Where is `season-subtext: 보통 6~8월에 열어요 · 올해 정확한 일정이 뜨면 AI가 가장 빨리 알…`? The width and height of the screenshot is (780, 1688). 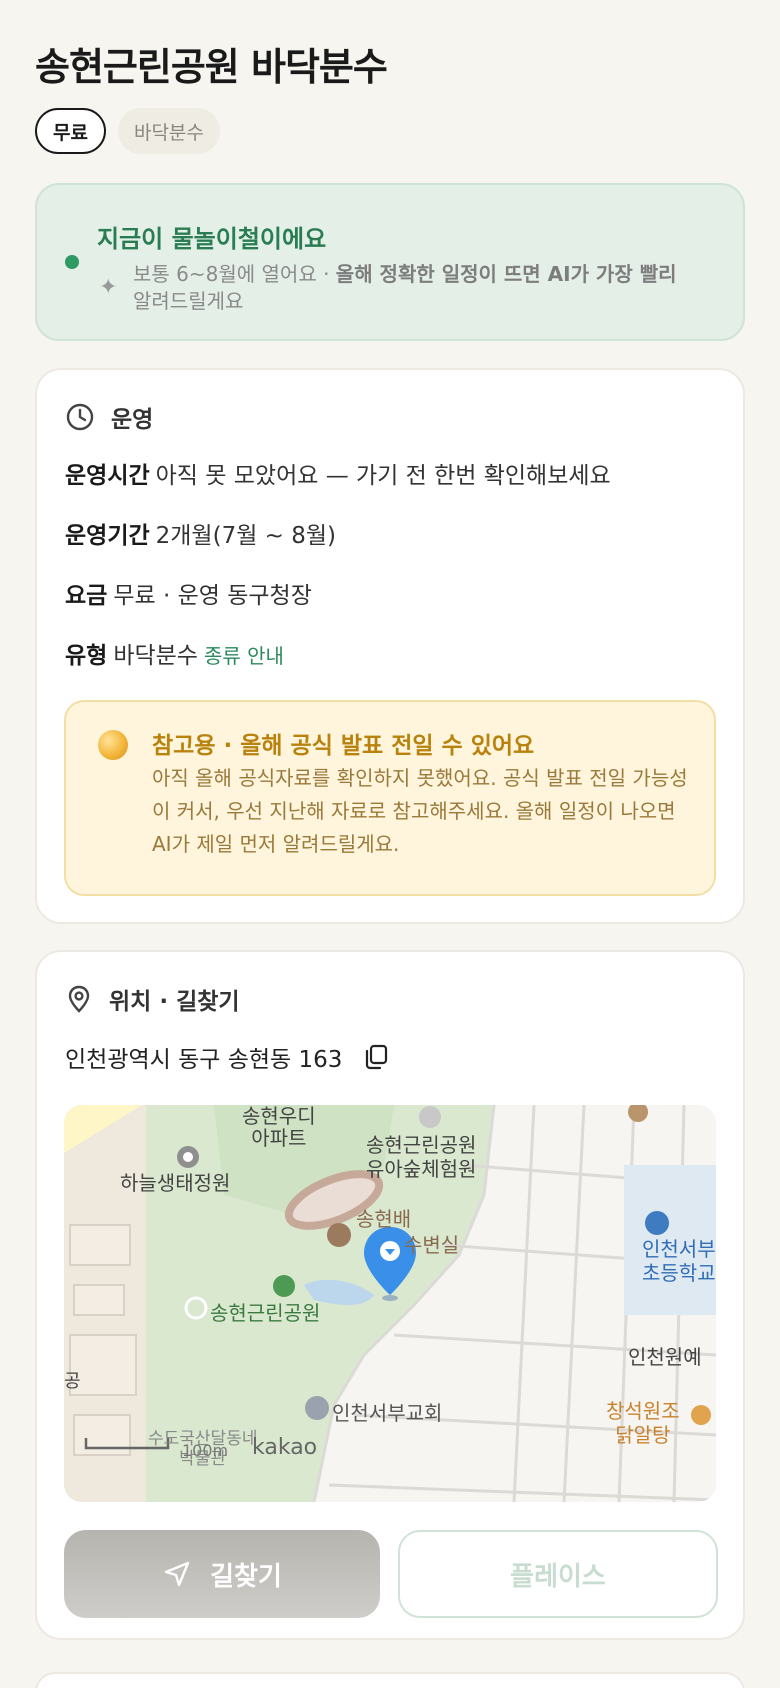
season-subtext: 보통 6~8월에 열어요 · 올해 정확한 일정이 뜨면 AI가 가장 빨리 알… is located at coordinates (428, 288).